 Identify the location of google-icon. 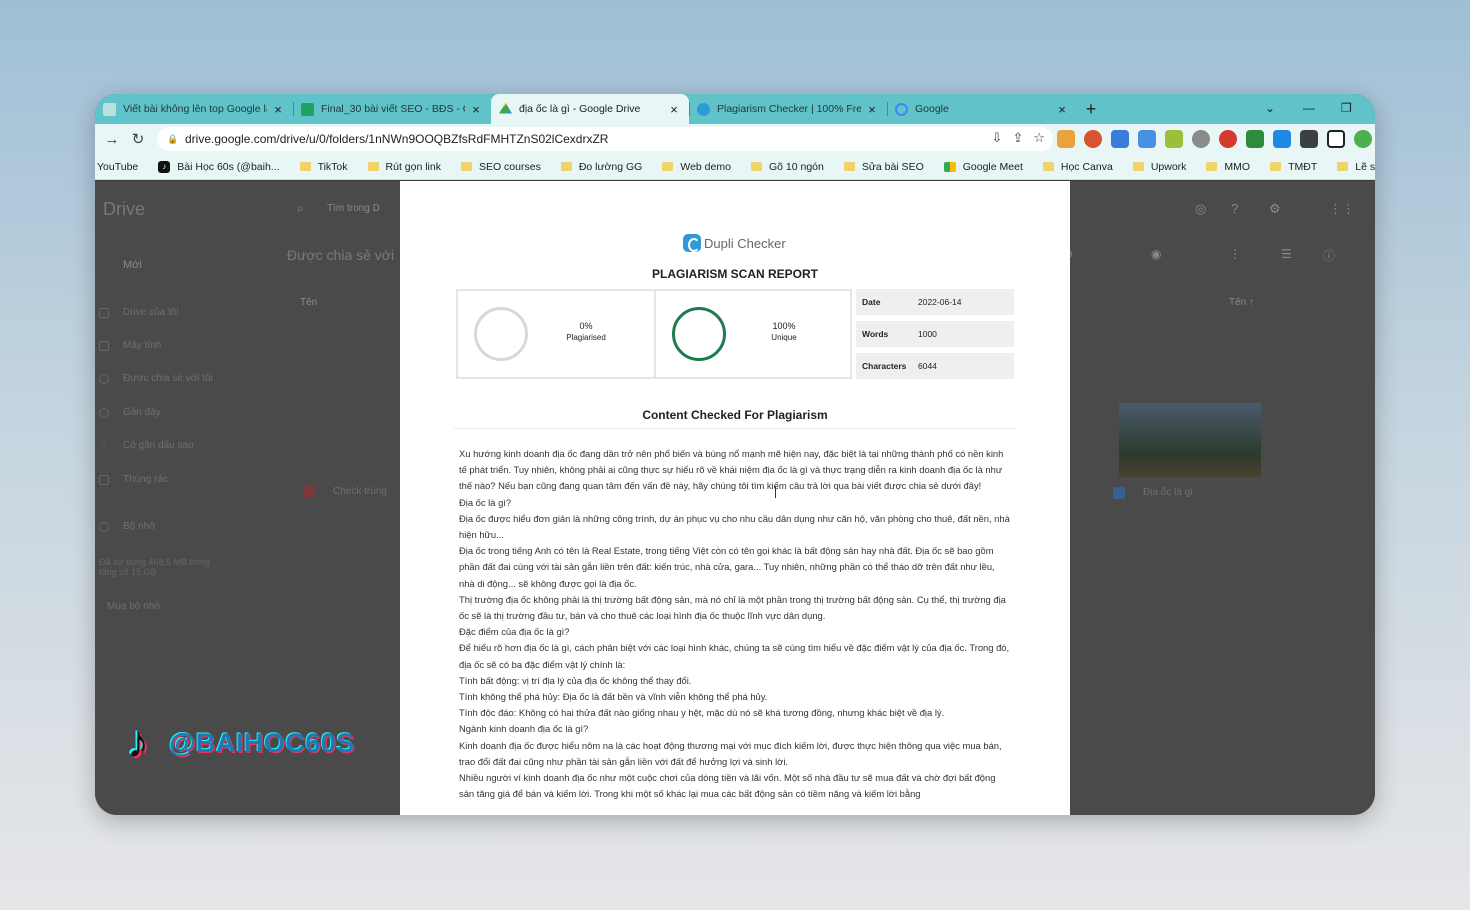
(901, 109).